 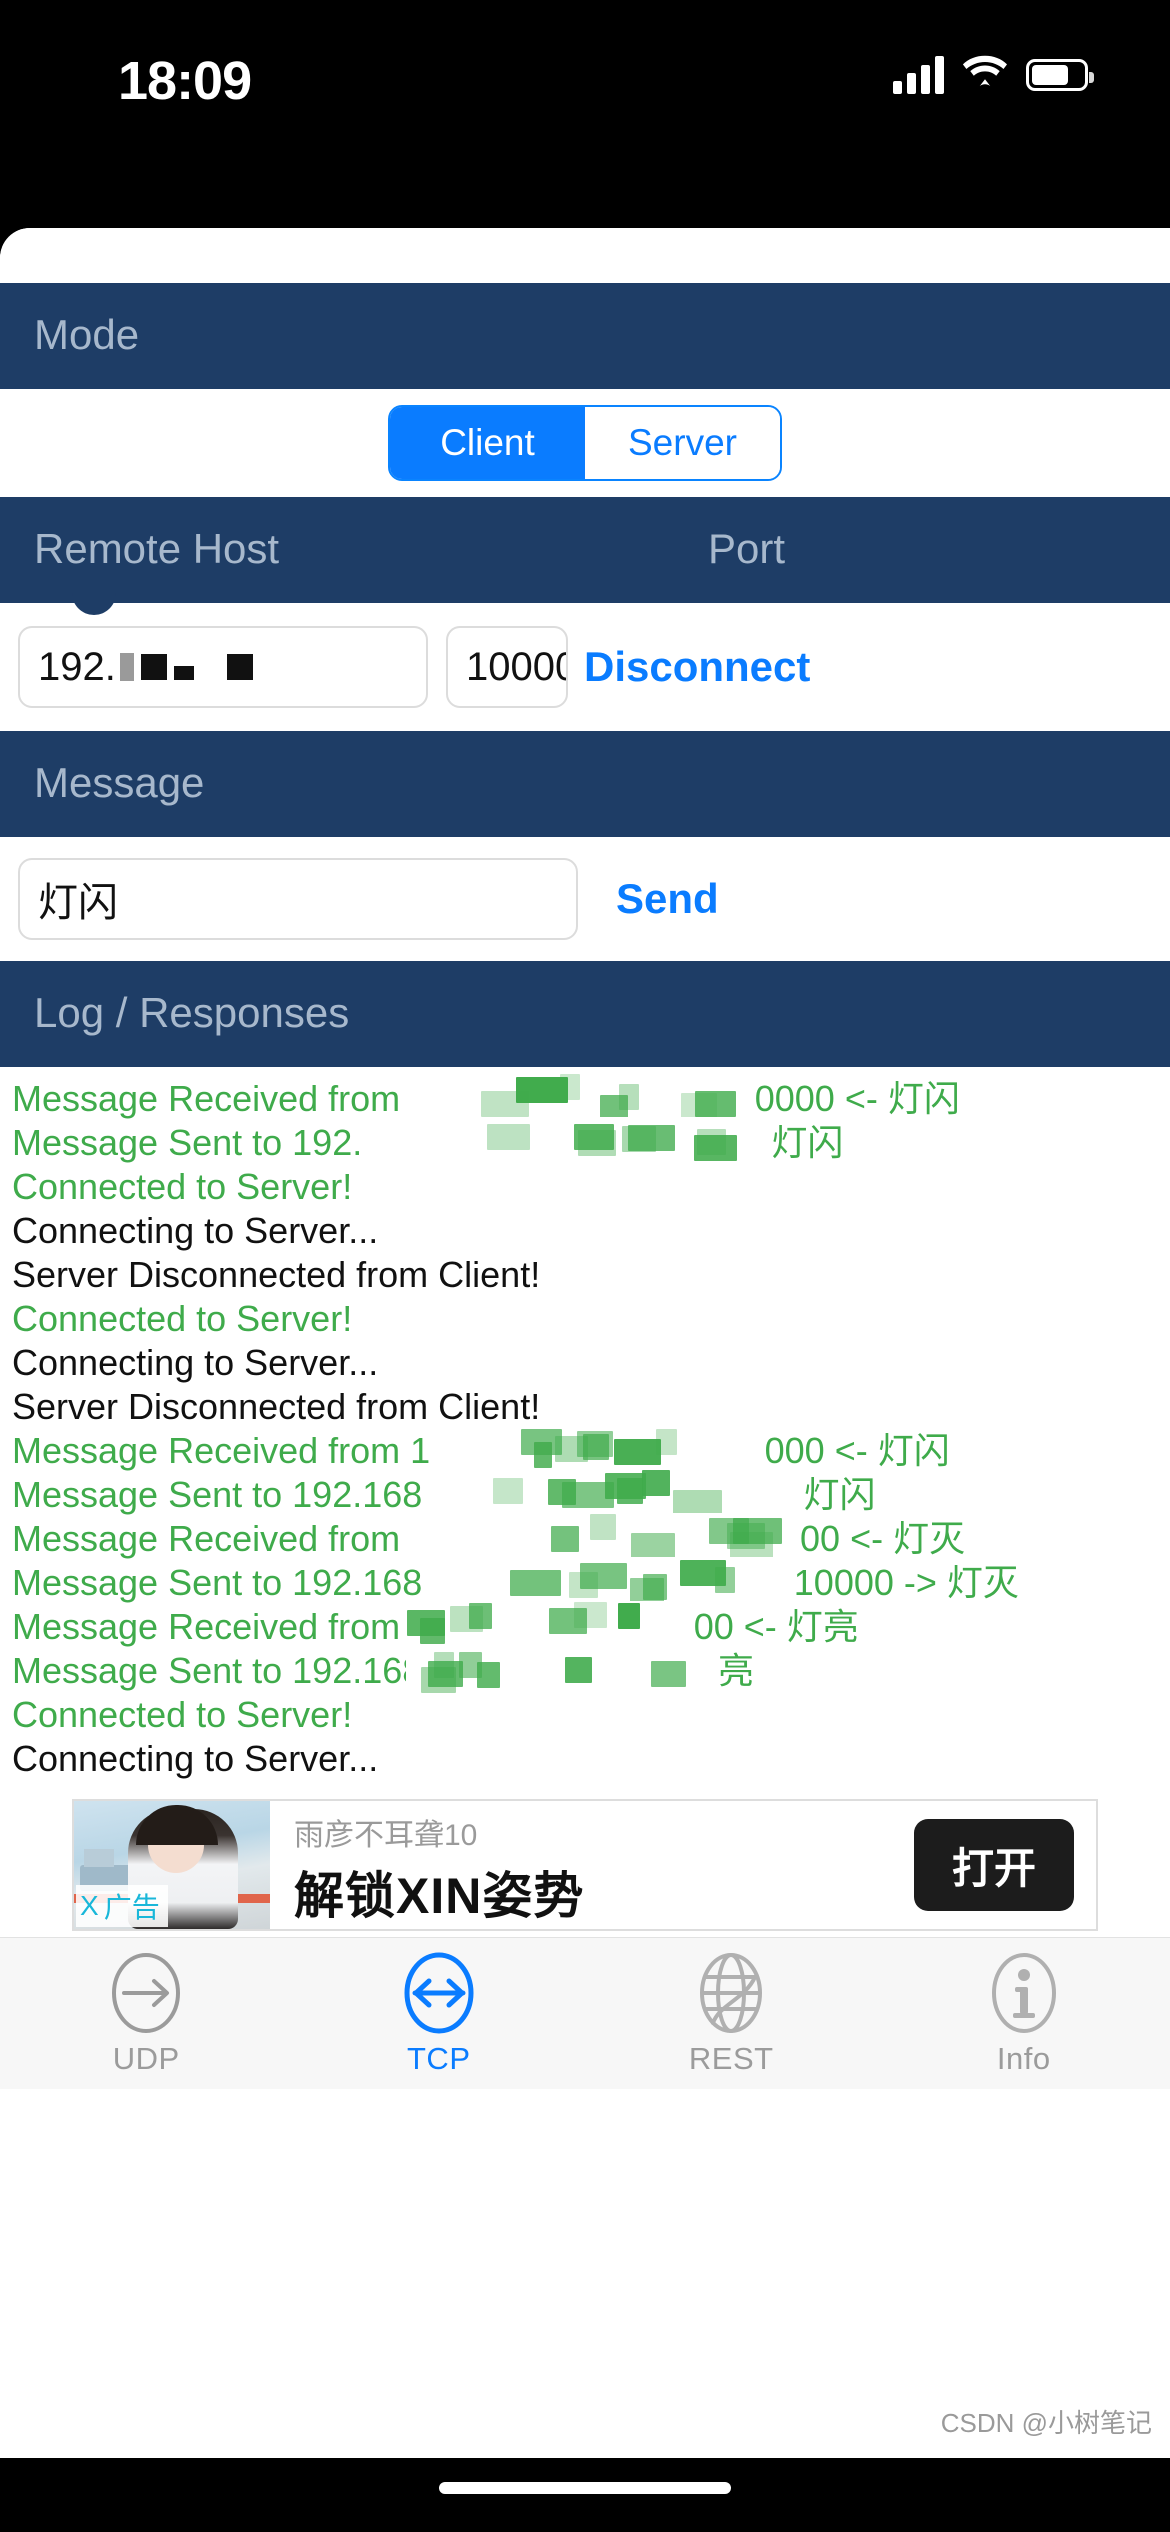 I want to click on section-title-mode: Mode, so click(x=87, y=334).